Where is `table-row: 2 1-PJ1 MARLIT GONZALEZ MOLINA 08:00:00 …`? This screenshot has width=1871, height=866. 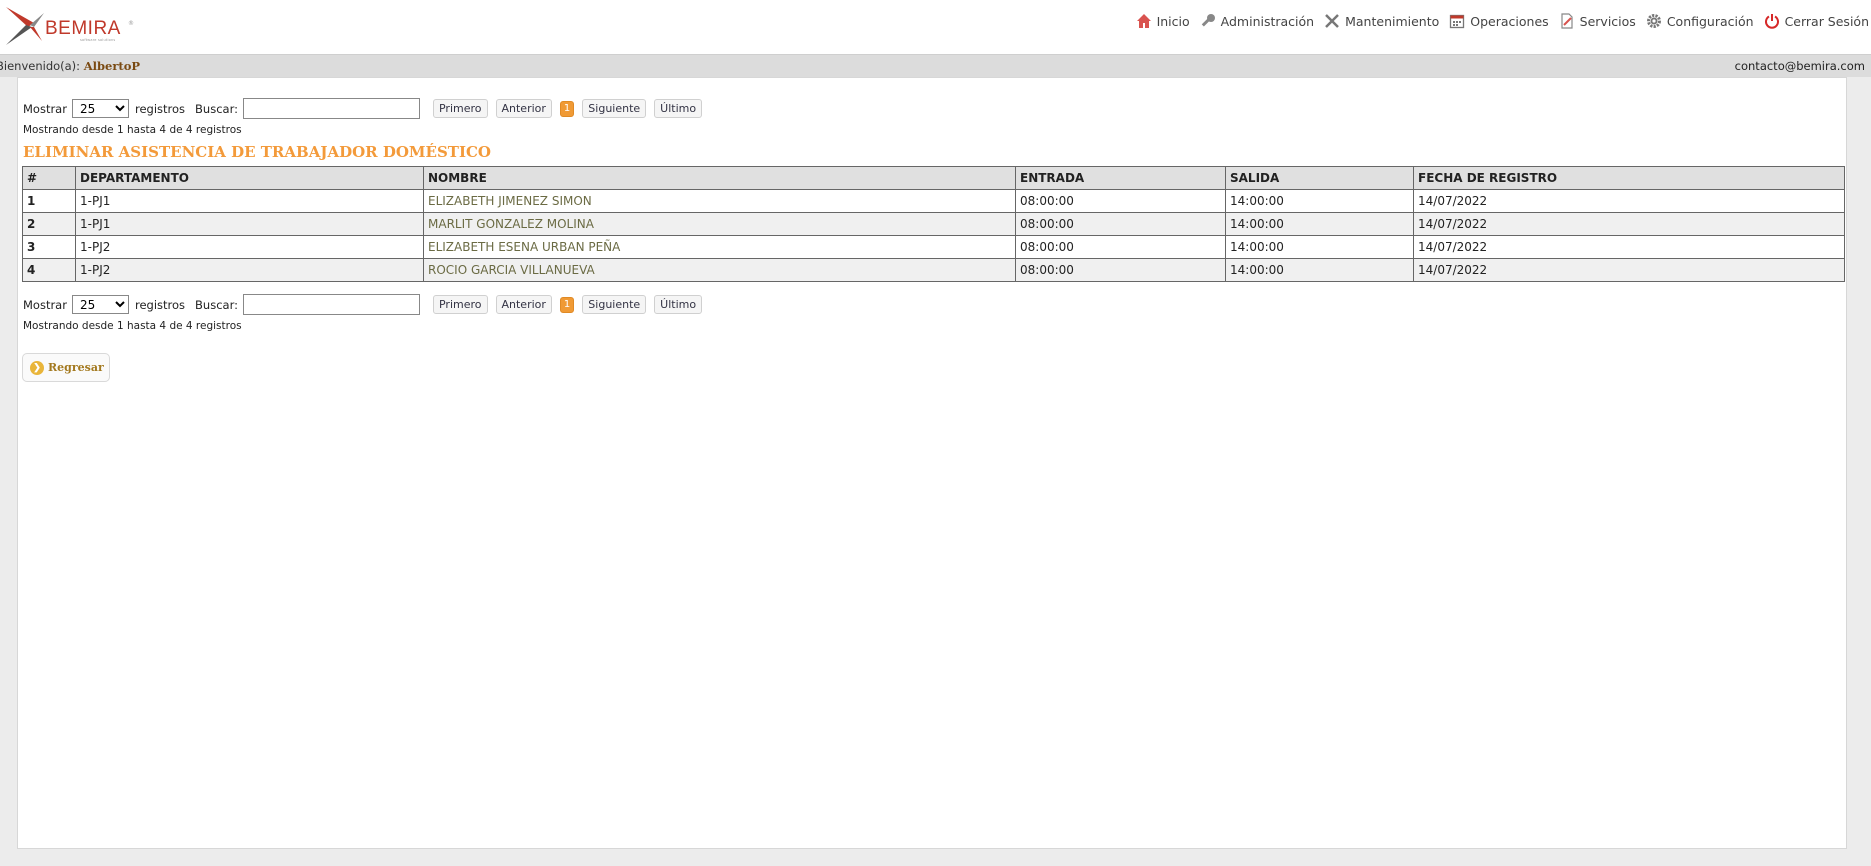
table-row: 2 1-PJ1 MARLIT GONZALEZ MOLINA 08:00:00 … is located at coordinates (933, 224).